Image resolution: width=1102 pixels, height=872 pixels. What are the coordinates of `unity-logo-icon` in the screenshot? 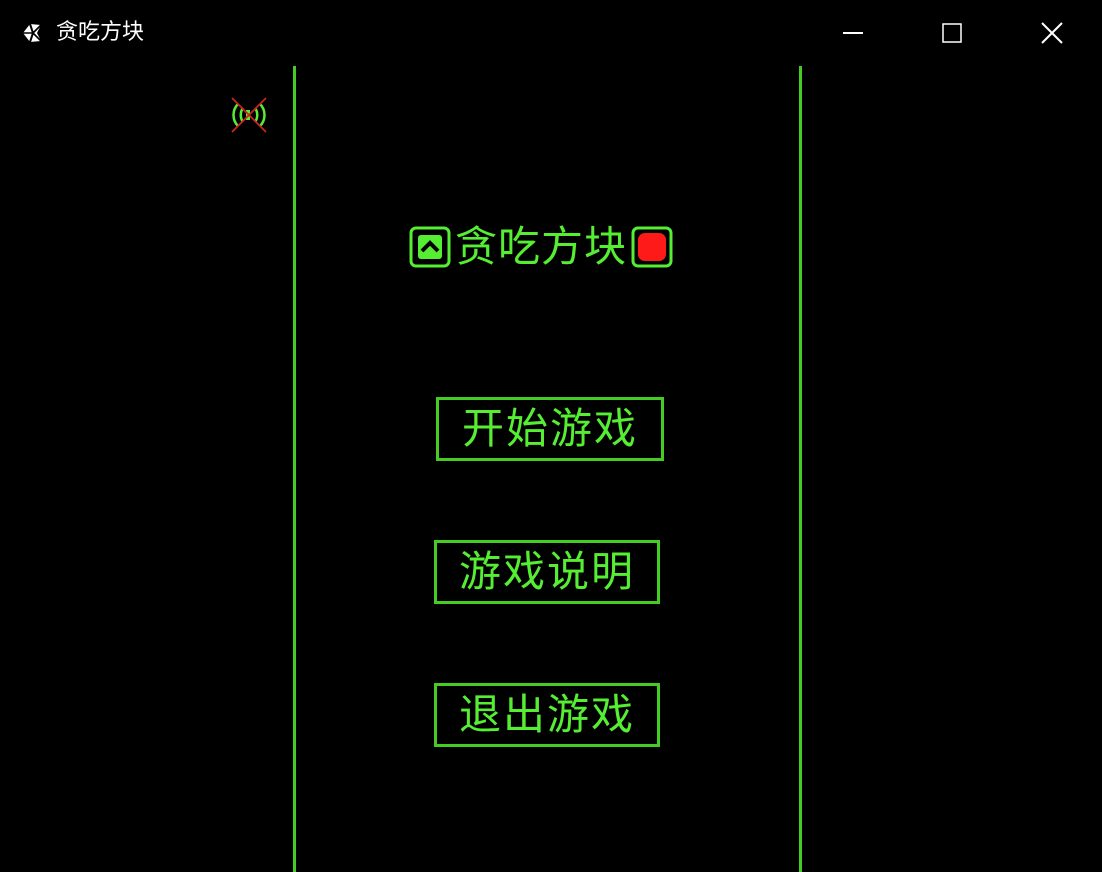 It's located at (32, 33).